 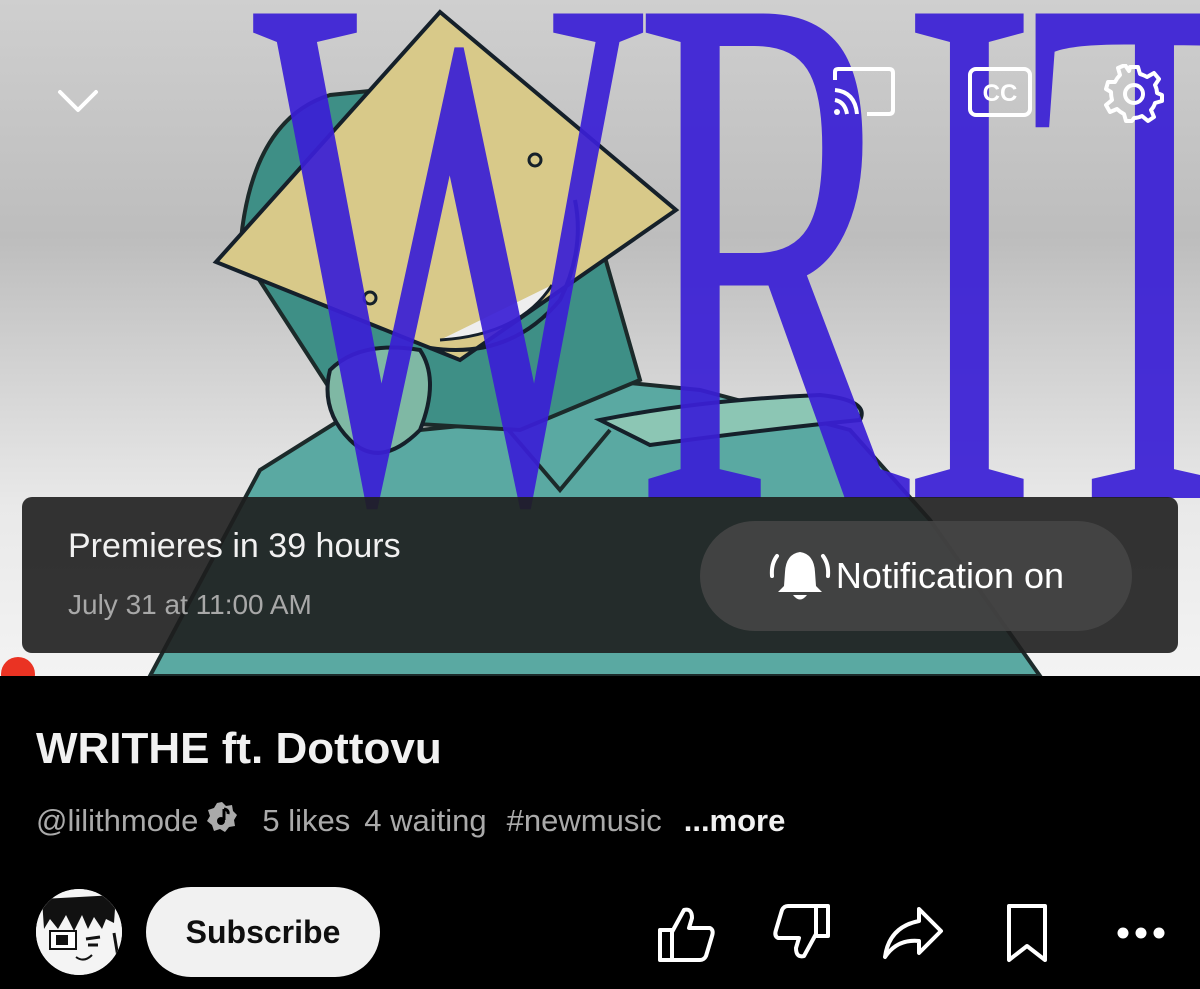 I want to click on like-button, so click(x=687, y=933).